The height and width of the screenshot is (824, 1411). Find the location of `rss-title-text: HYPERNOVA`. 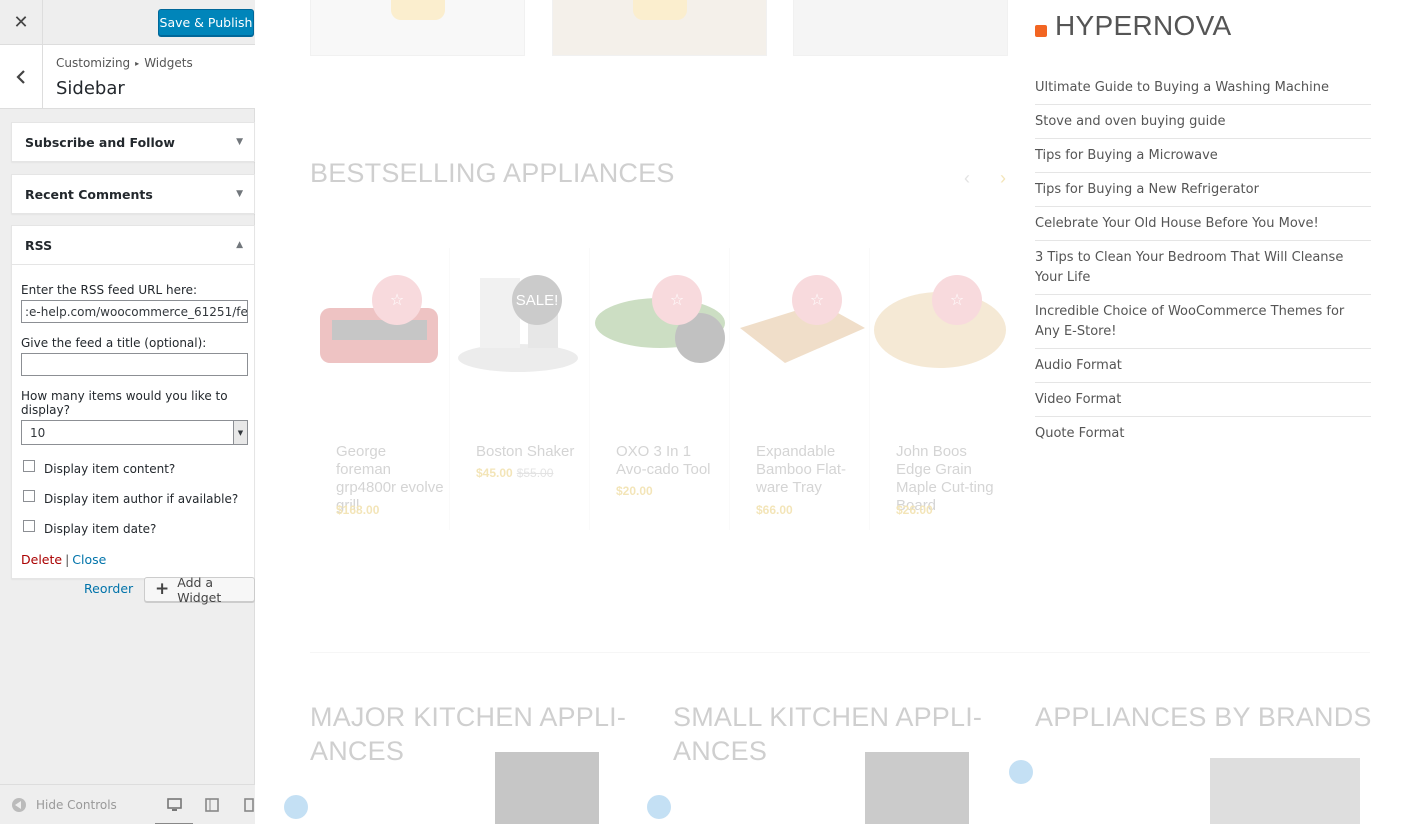

rss-title-text: HYPERNOVA is located at coordinates (1143, 25).